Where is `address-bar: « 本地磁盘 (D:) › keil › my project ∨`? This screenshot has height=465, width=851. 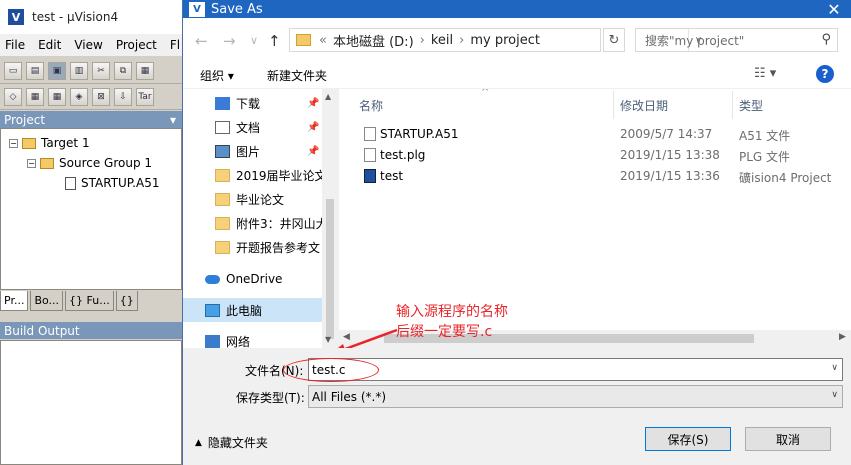 address-bar: « 本地磁盘 (D:) › keil › my project ∨ is located at coordinates (495, 40).